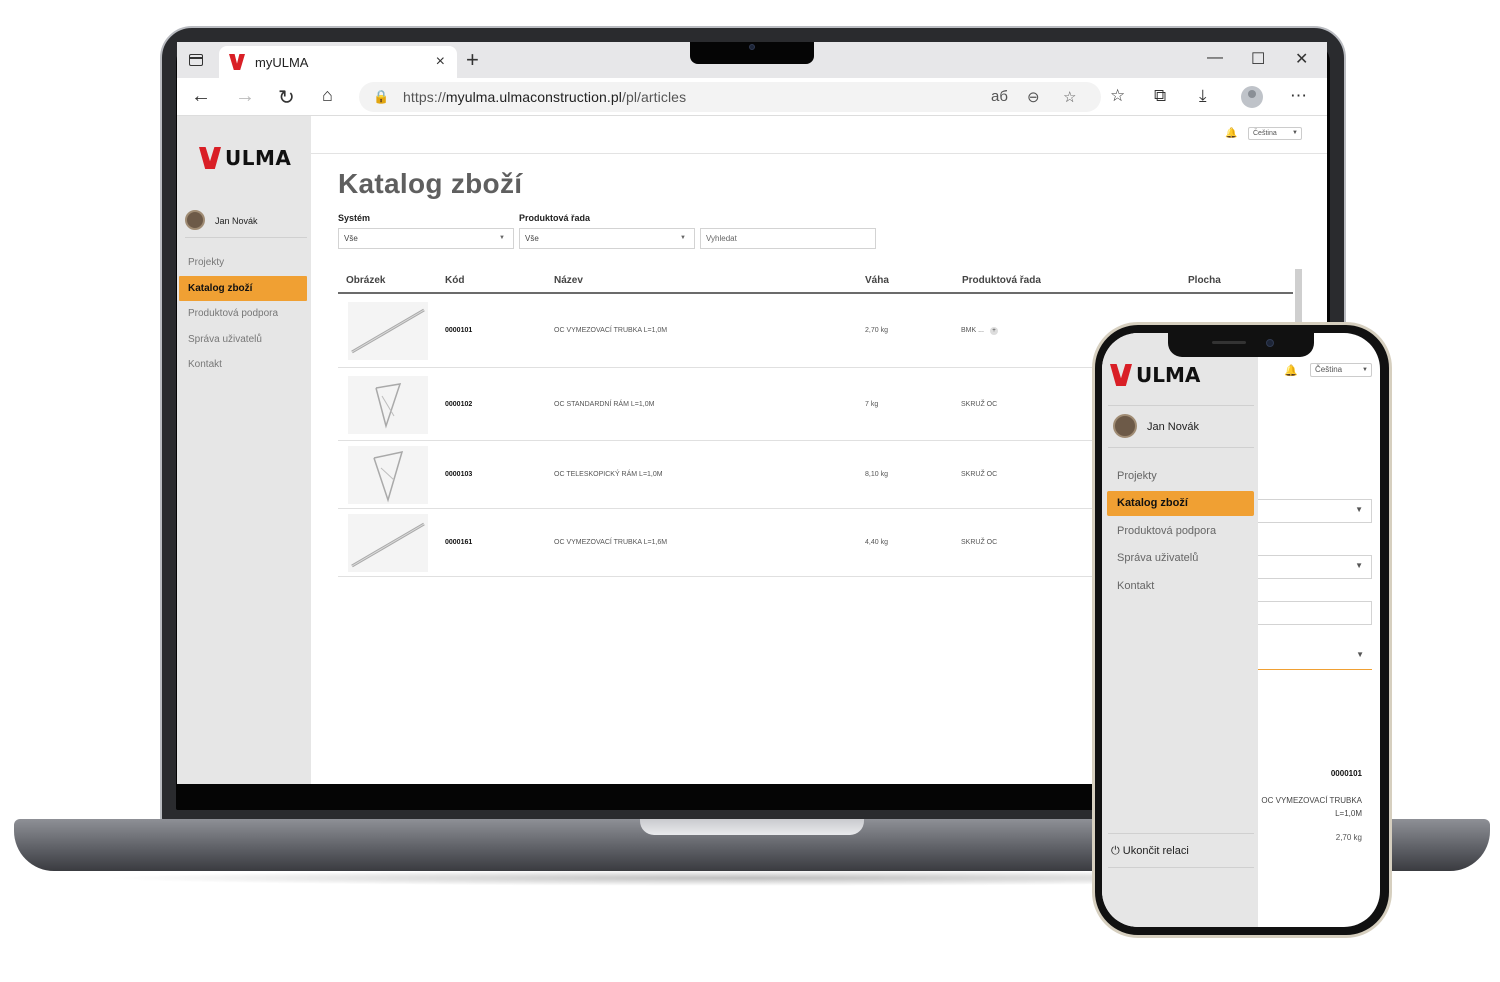 This screenshot has width=1500, height=982. Describe the element at coordinates (1125, 426) in the screenshot. I see `avatar` at that location.